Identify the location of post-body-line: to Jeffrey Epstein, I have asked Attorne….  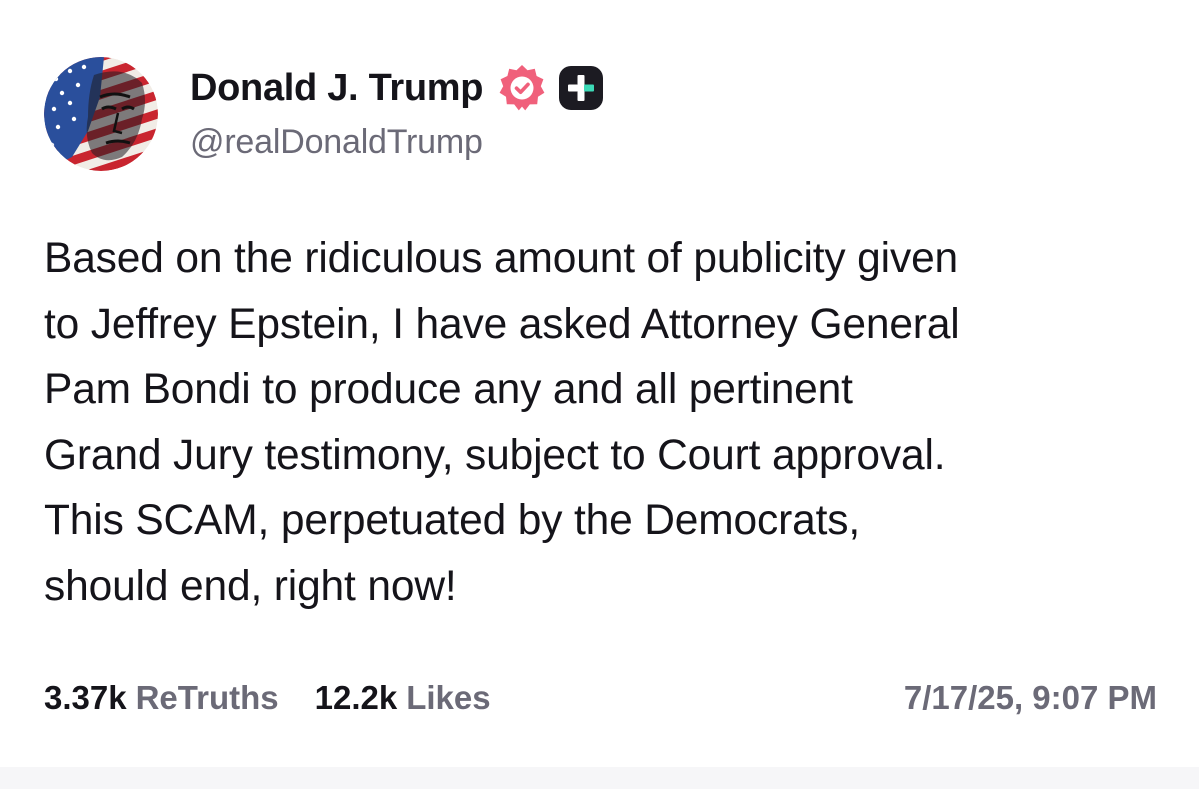
(502, 324).